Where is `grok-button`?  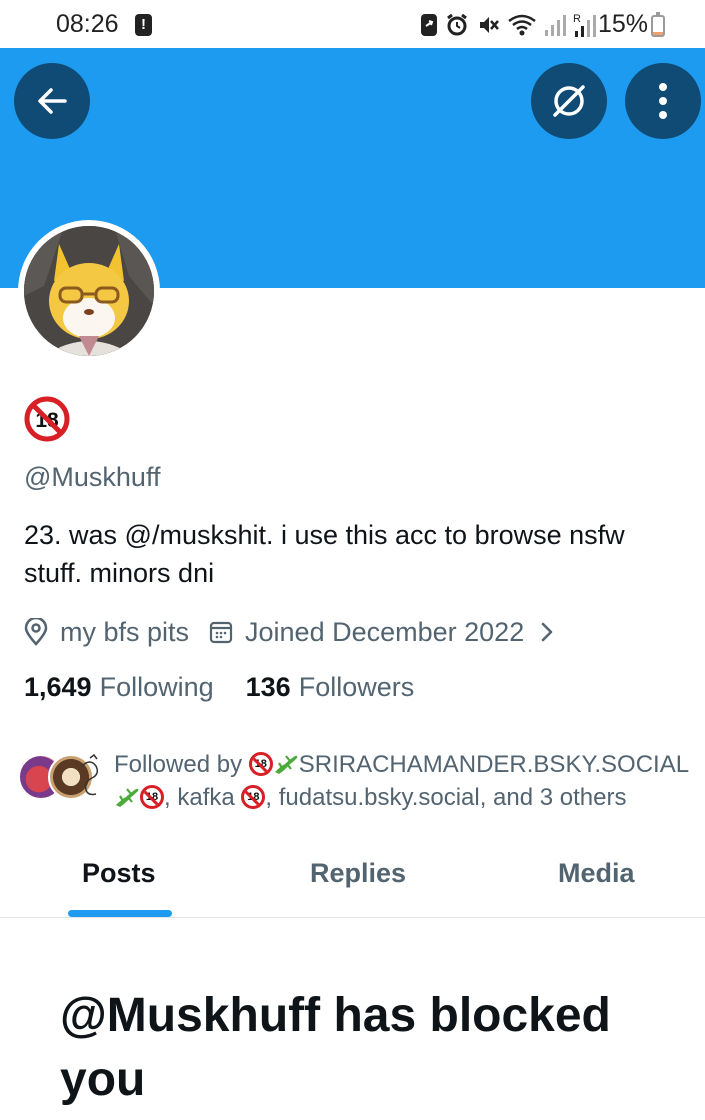
grok-button is located at coordinates (569, 101).